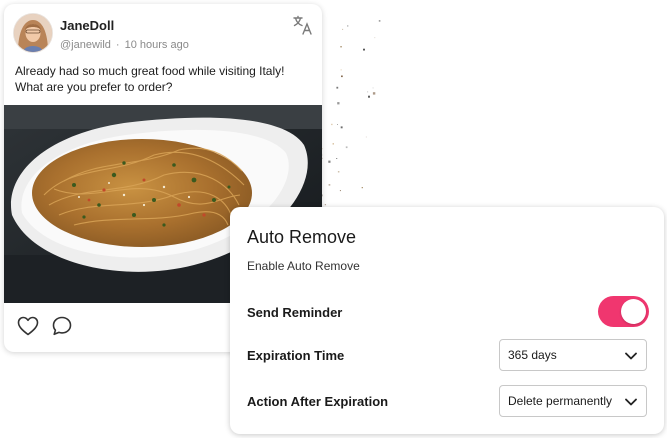  I want to click on panel-title: Auto Remove, so click(302, 237).